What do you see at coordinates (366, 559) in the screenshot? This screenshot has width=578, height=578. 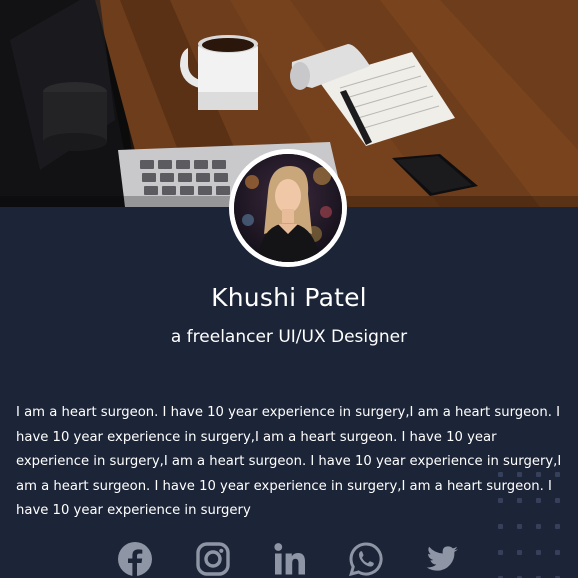 I see `whatsapp-icon` at bounding box center [366, 559].